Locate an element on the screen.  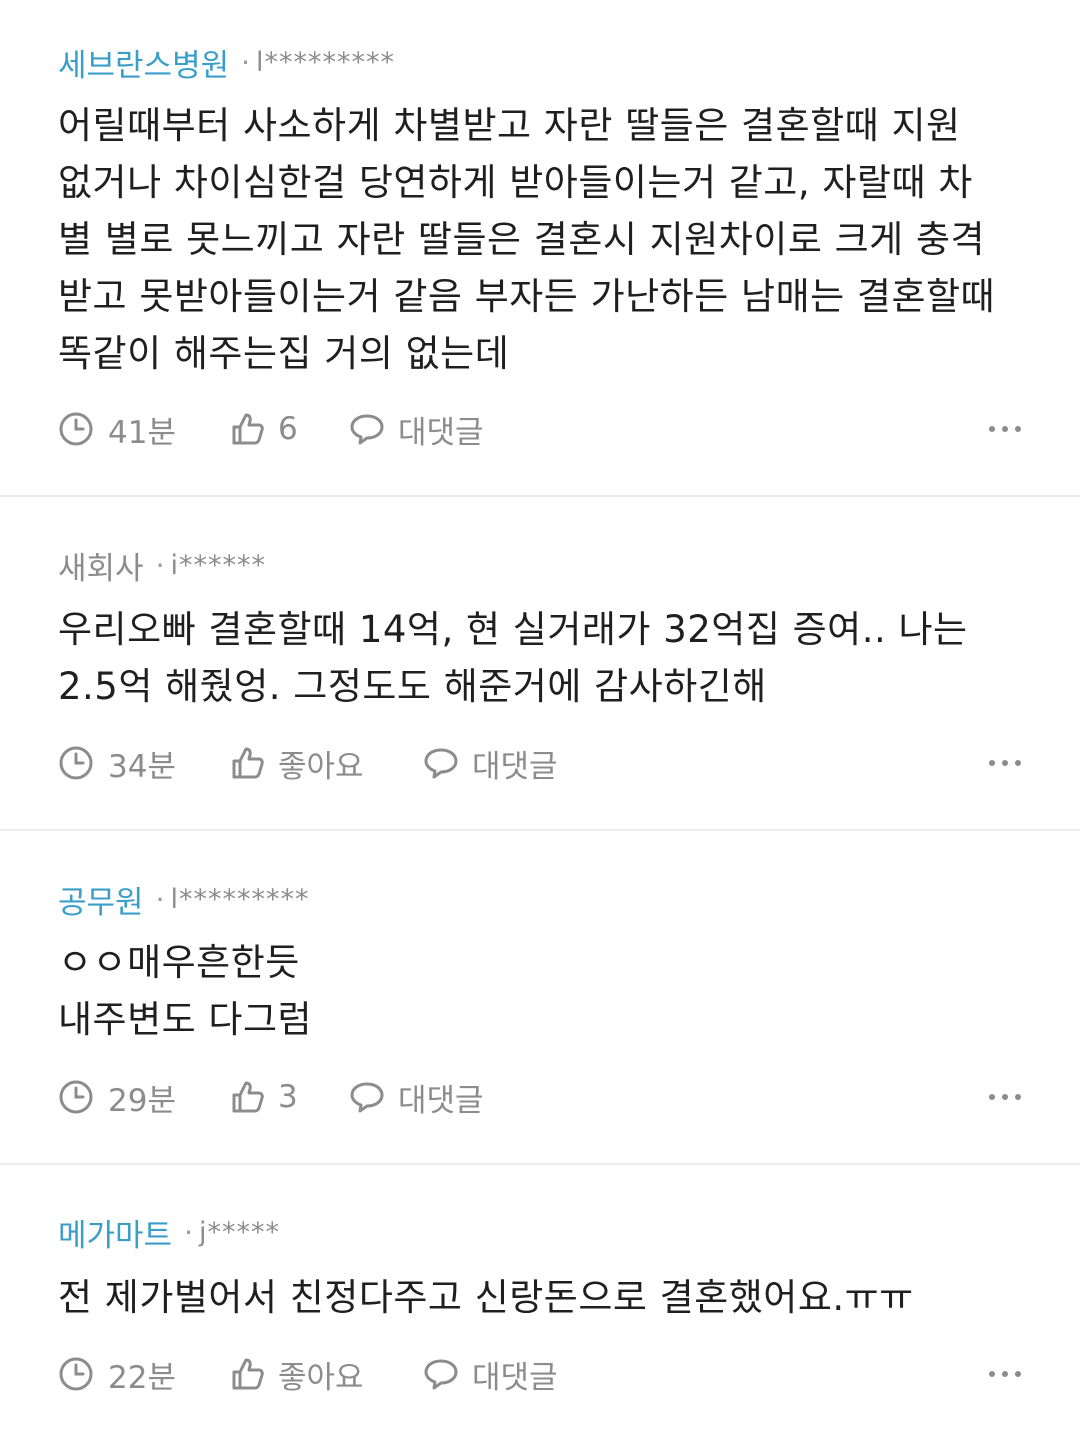
time-text: 41분 is located at coordinates (142, 432).